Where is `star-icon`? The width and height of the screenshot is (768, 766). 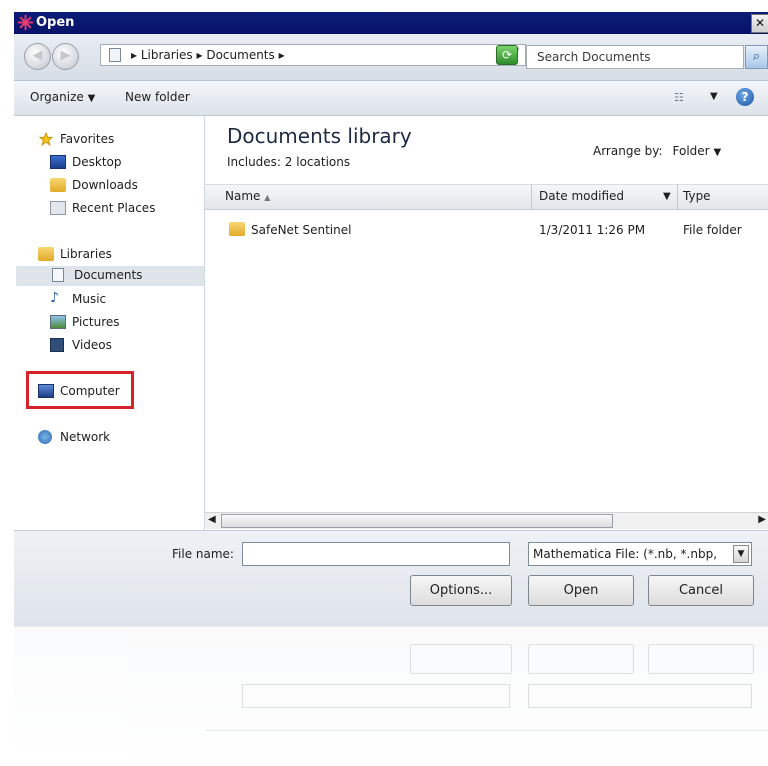
star-icon is located at coordinates (46, 139).